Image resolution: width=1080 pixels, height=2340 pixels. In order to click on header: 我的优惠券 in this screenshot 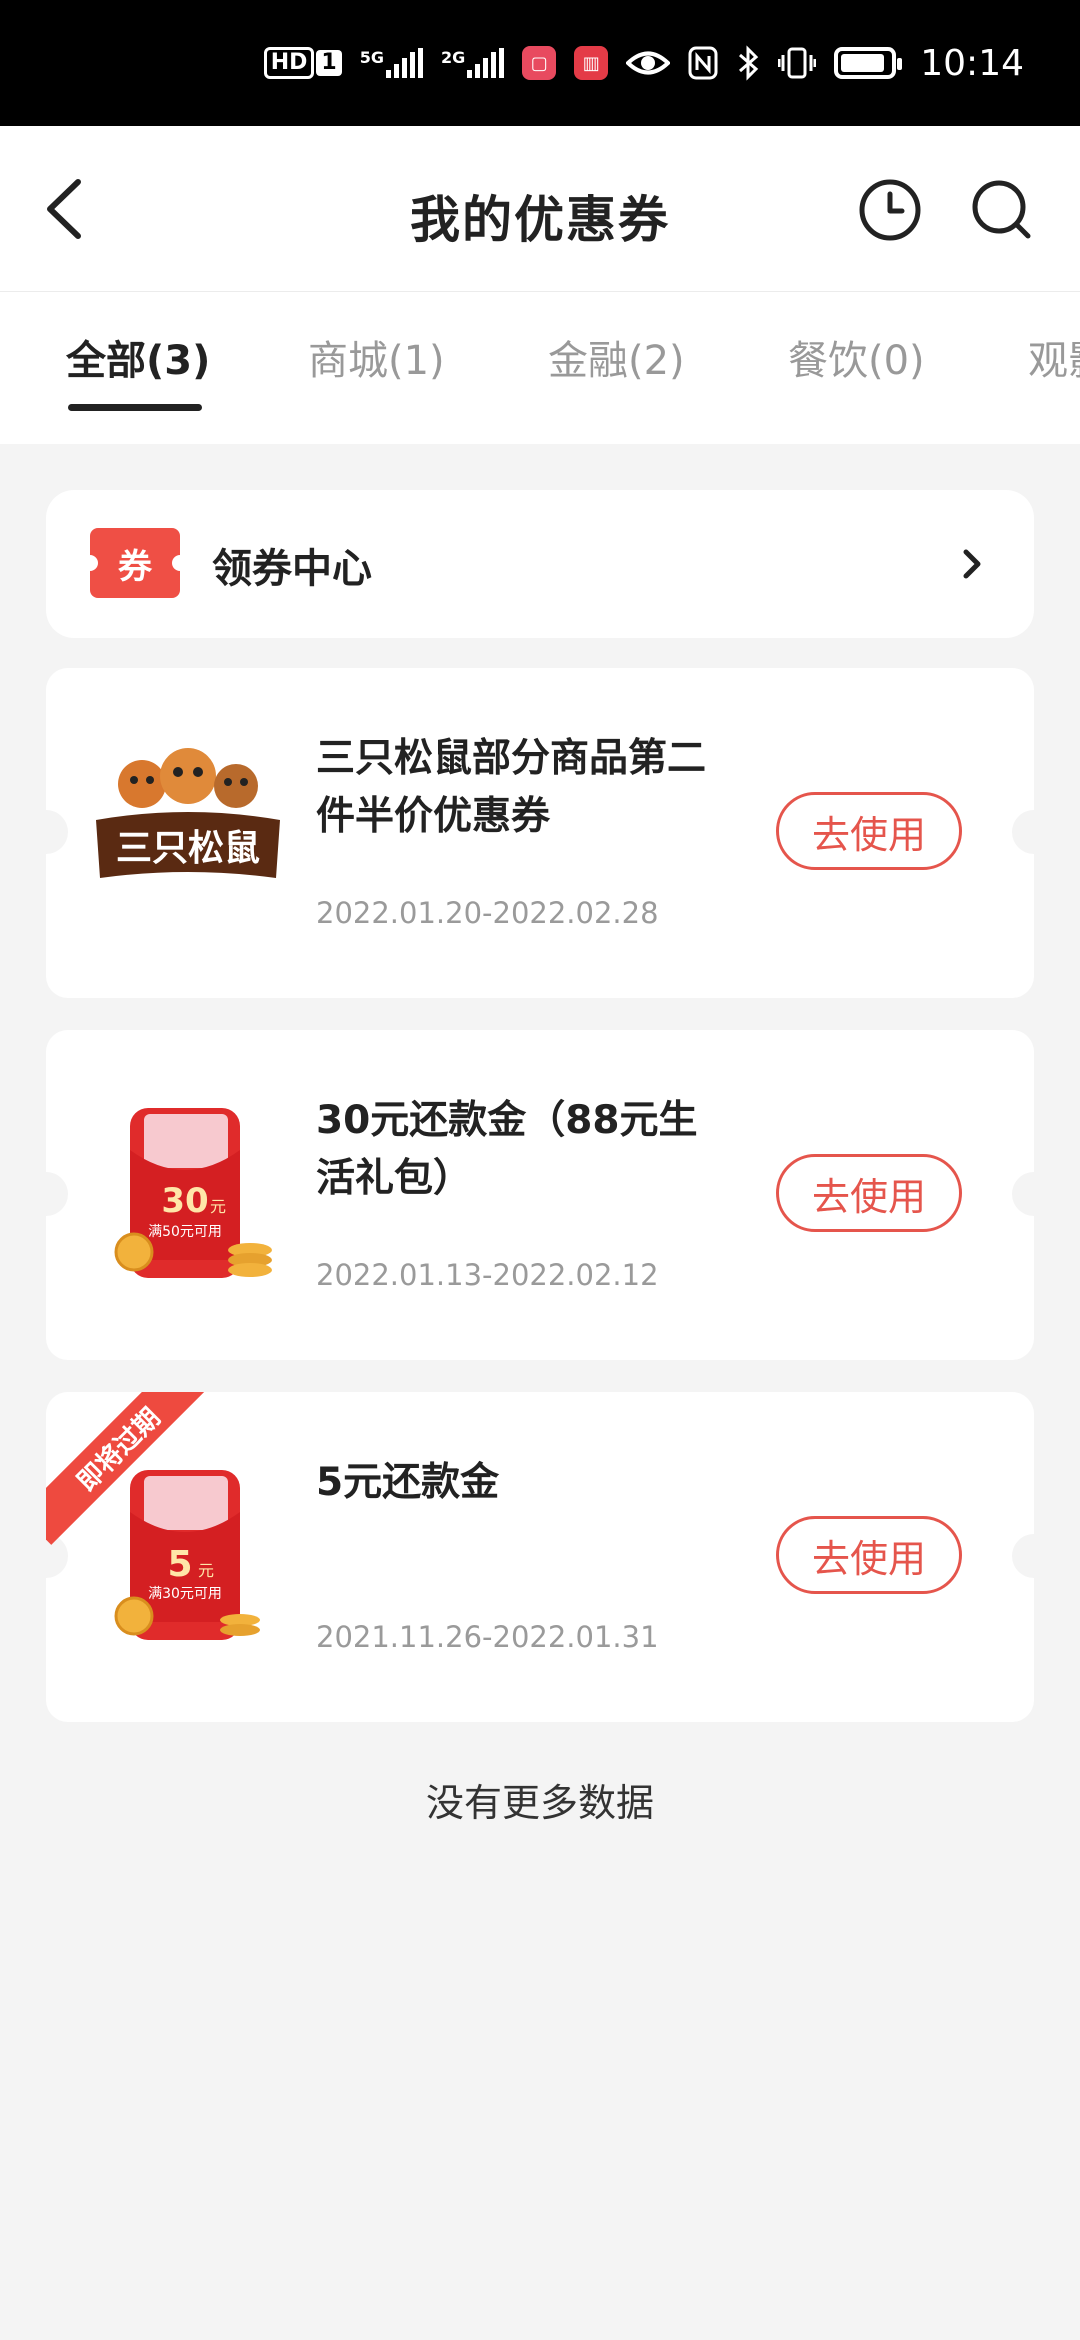, I will do `click(540, 209)`.